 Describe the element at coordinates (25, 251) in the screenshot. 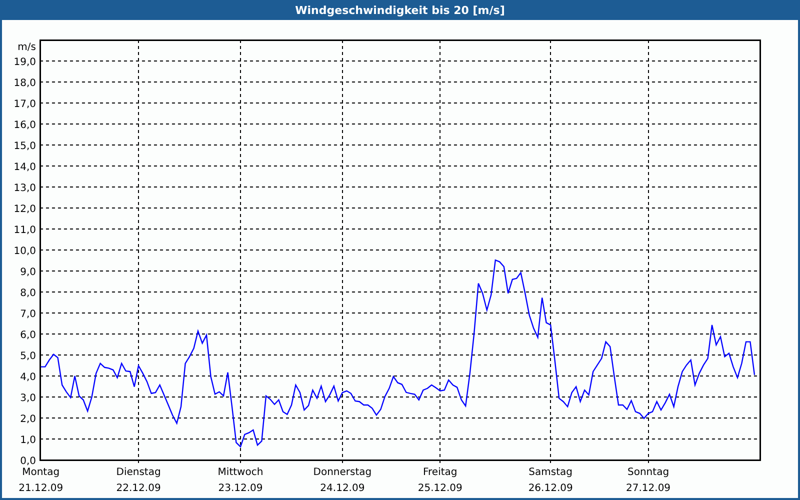

I see `y-tick-label: 10,0` at that location.